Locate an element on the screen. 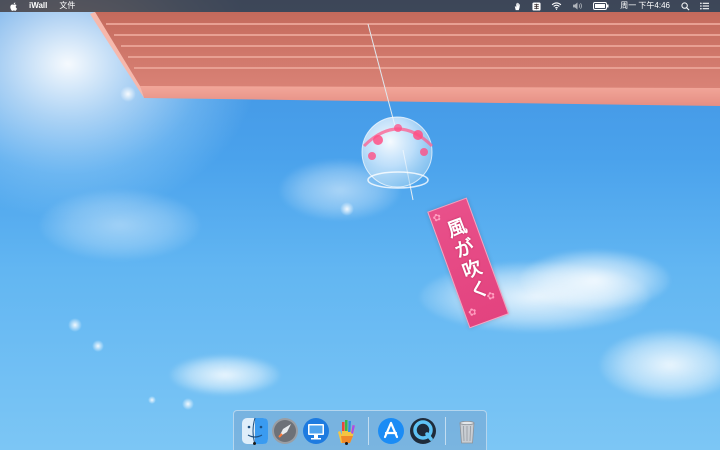  sakura-petal: ✿ is located at coordinates (437, 218).